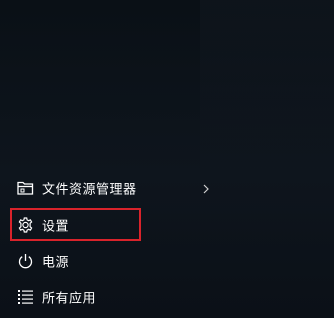  Describe the element at coordinates (150, 297) in the screenshot. I see `menu-item-all-apps: 所有应用` at that location.